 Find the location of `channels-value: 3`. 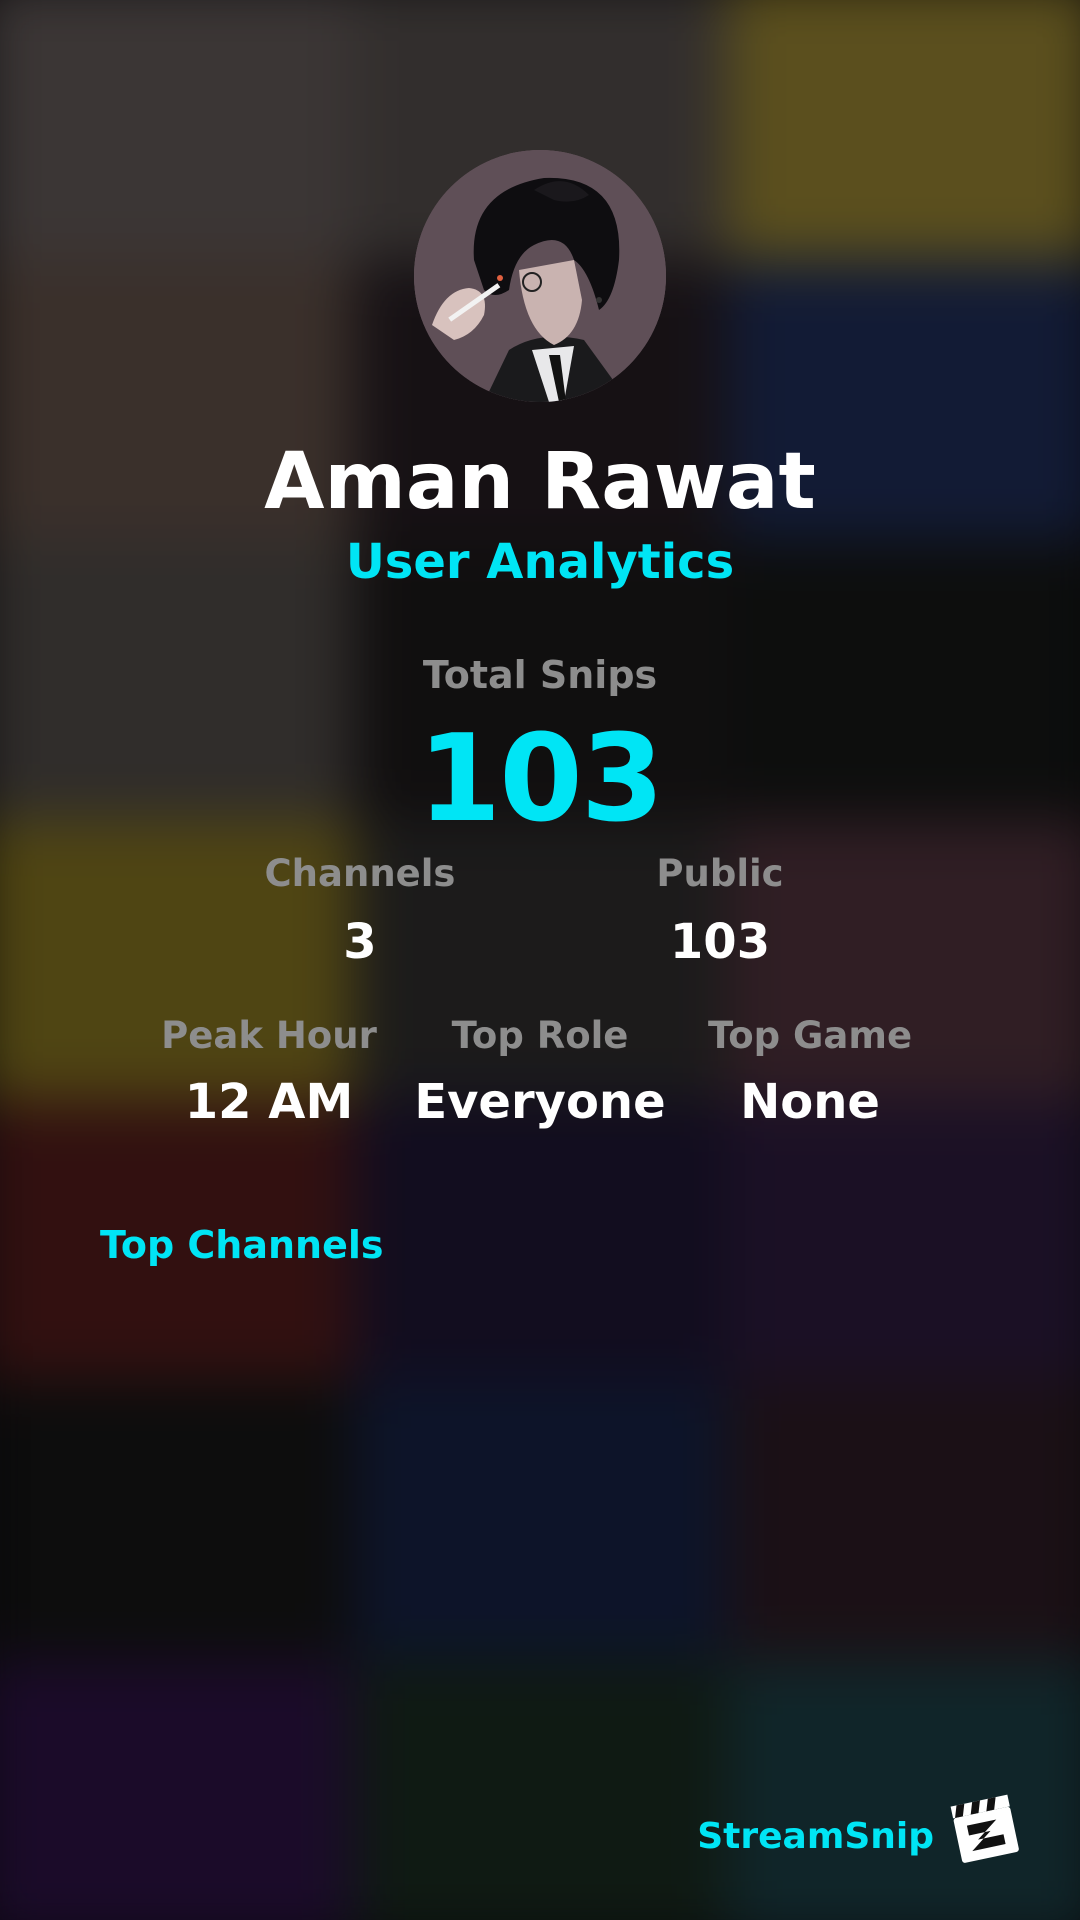

channels-value: 3 is located at coordinates (360, 942).